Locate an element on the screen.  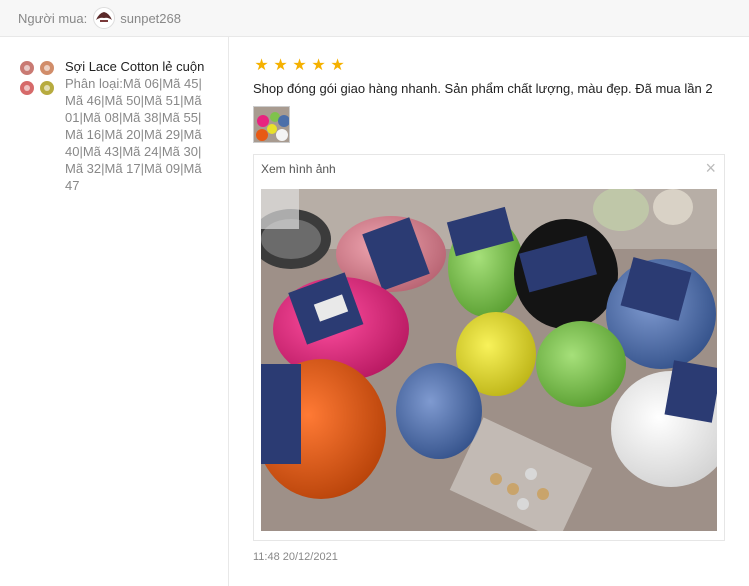
rating-stars: ★ ★ ★ ★ ★ is located at coordinates (299, 66).